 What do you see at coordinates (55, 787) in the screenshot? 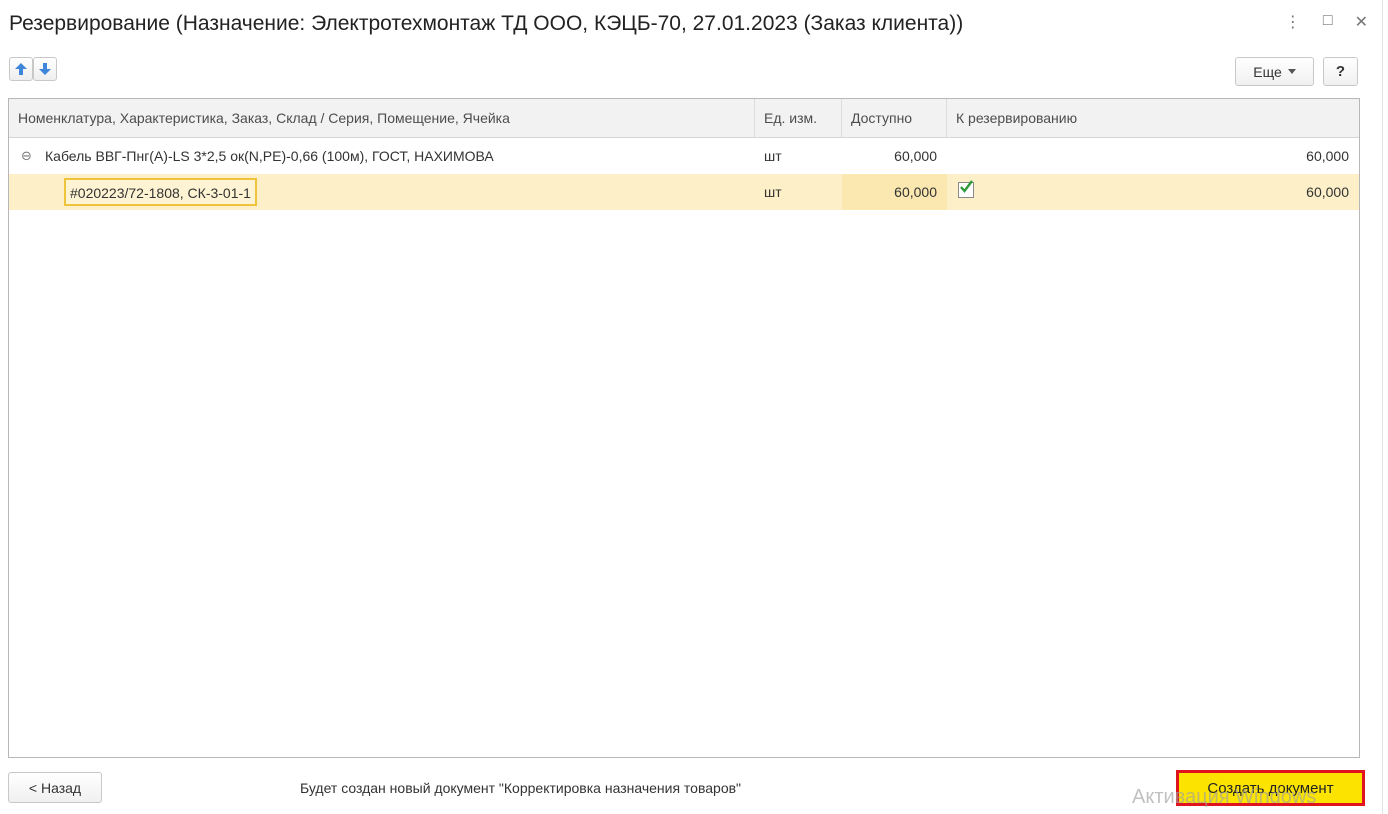
I see `back-button: < Назад` at bounding box center [55, 787].